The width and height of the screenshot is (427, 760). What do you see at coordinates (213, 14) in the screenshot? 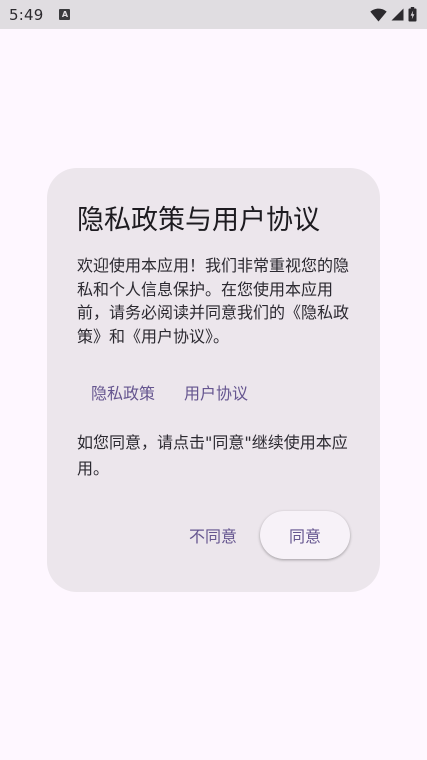
I see `status-bar: 5:49 A` at bounding box center [213, 14].